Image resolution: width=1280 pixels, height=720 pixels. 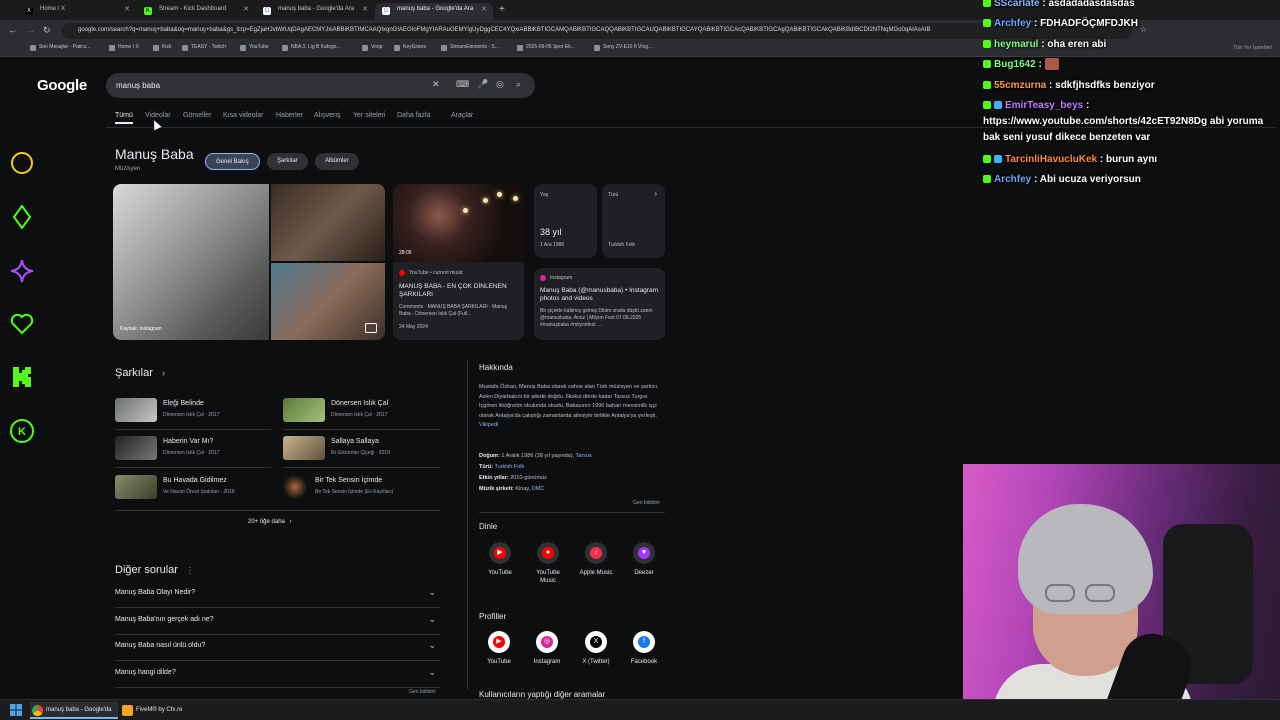 What do you see at coordinates (369, 115) in the screenshot?
I see `tab-places: Yer siteleri` at bounding box center [369, 115].